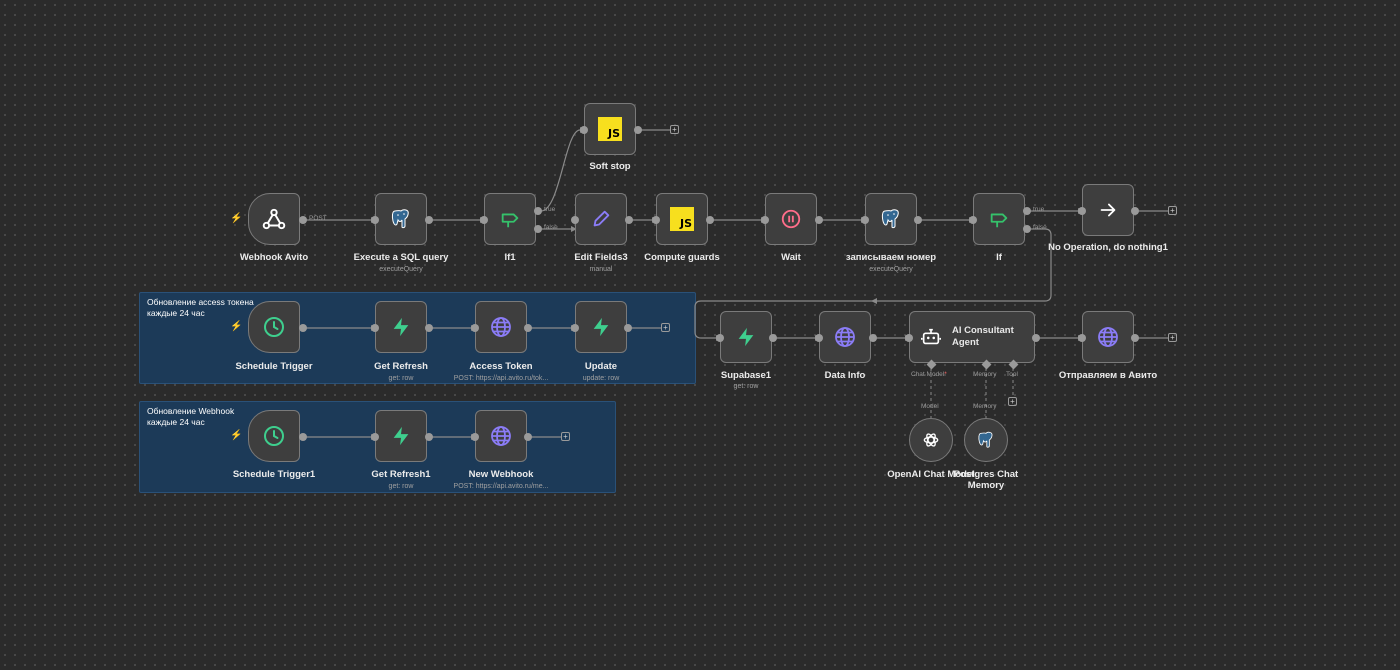 This screenshot has height=670, width=1400. What do you see at coordinates (601, 327) in the screenshot?
I see `node-update` at bounding box center [601, 327].